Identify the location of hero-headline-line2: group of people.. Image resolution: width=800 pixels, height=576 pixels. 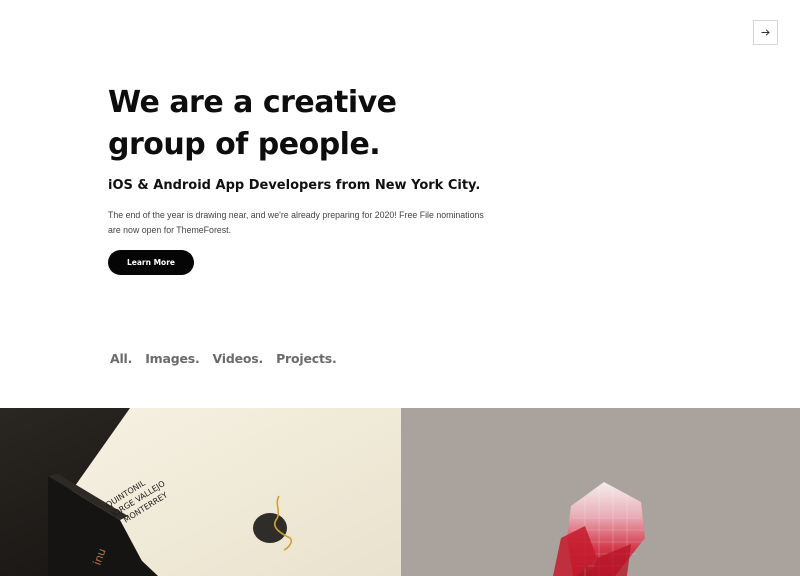
(244, 144).